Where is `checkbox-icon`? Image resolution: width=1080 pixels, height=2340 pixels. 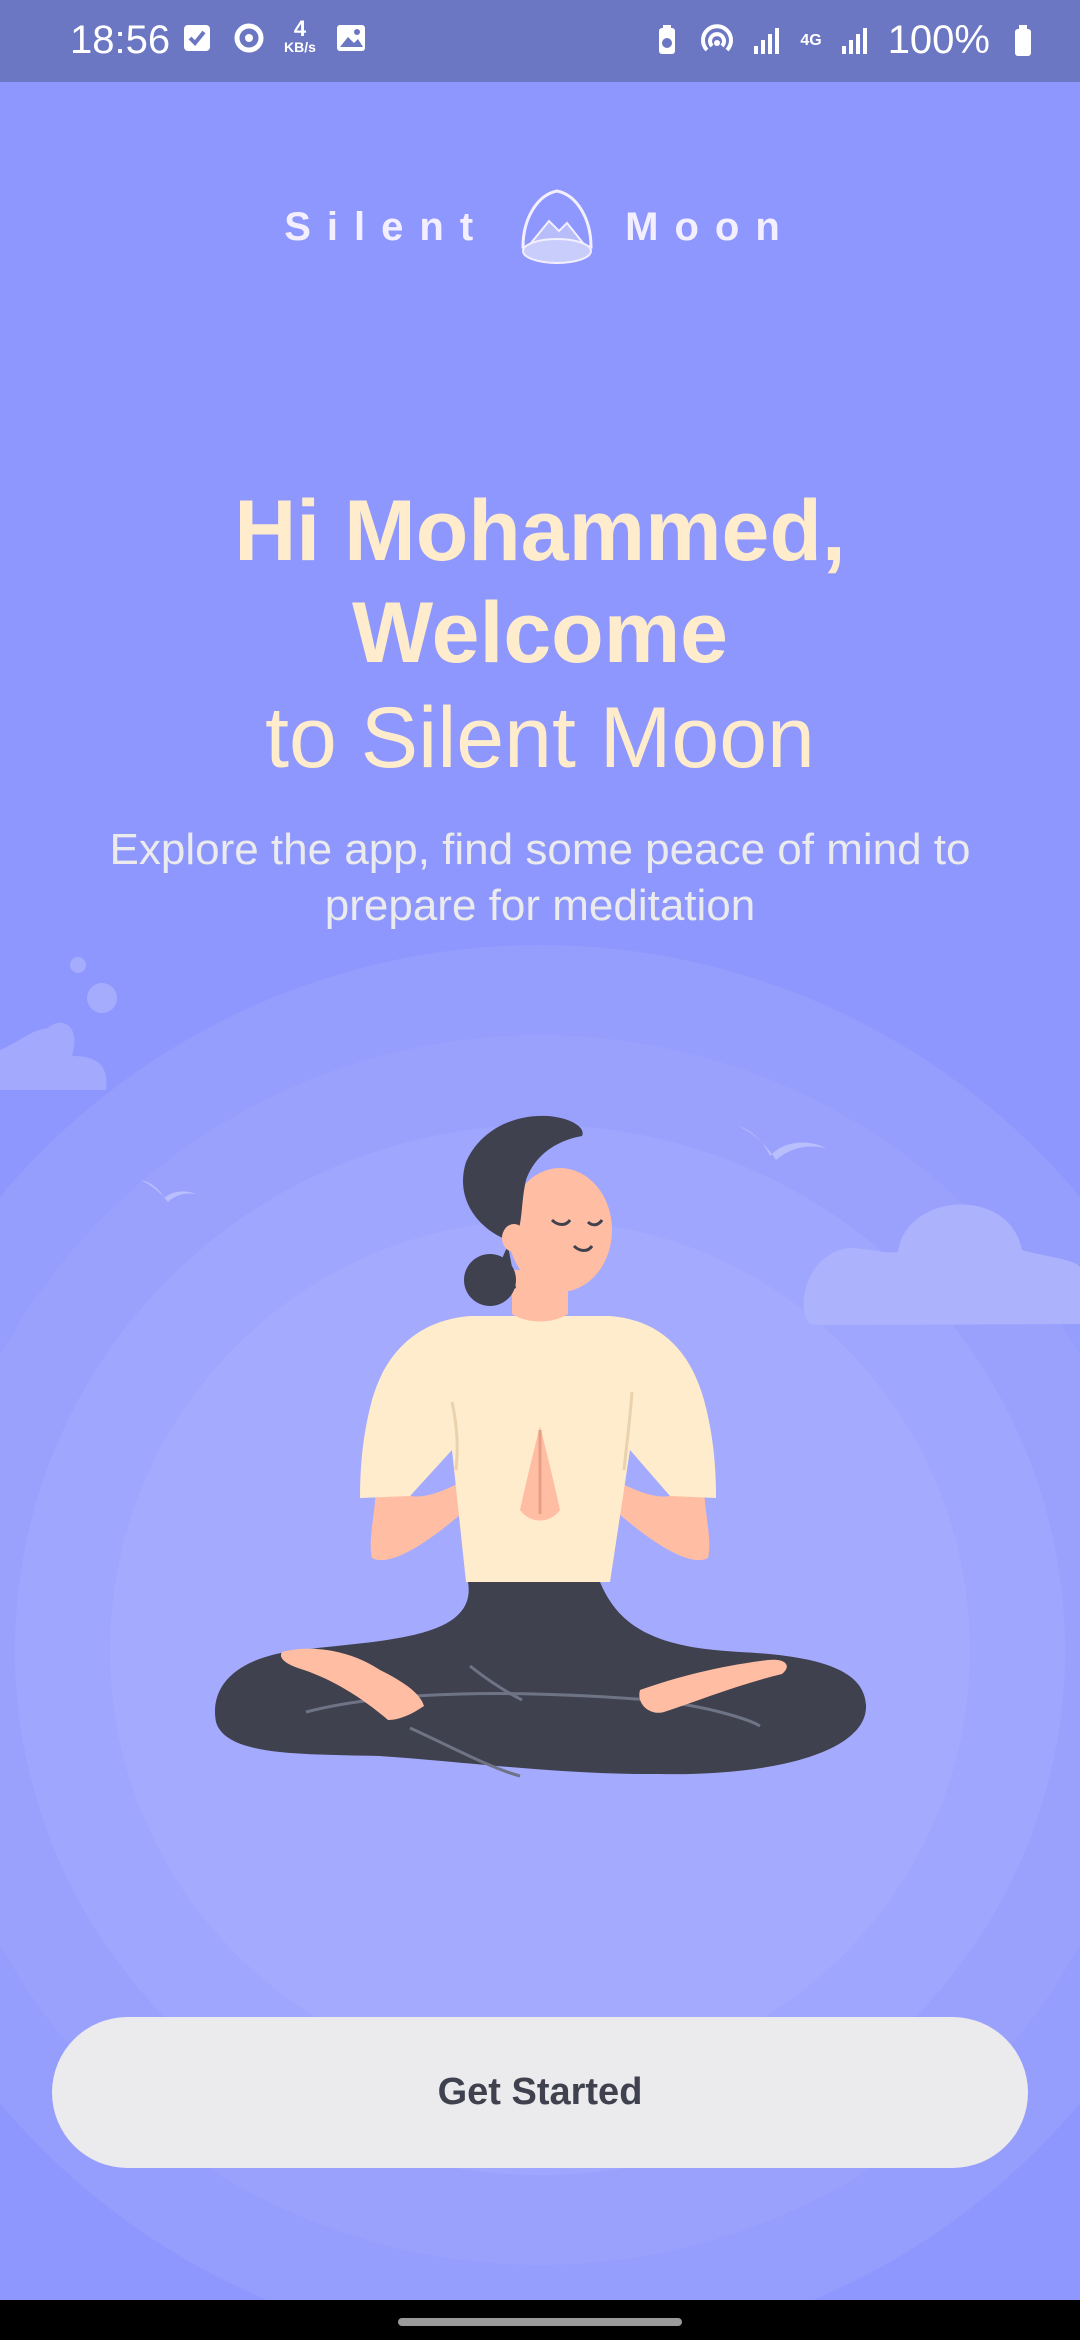 checkbox-icon is located at coordinates (197, 38).